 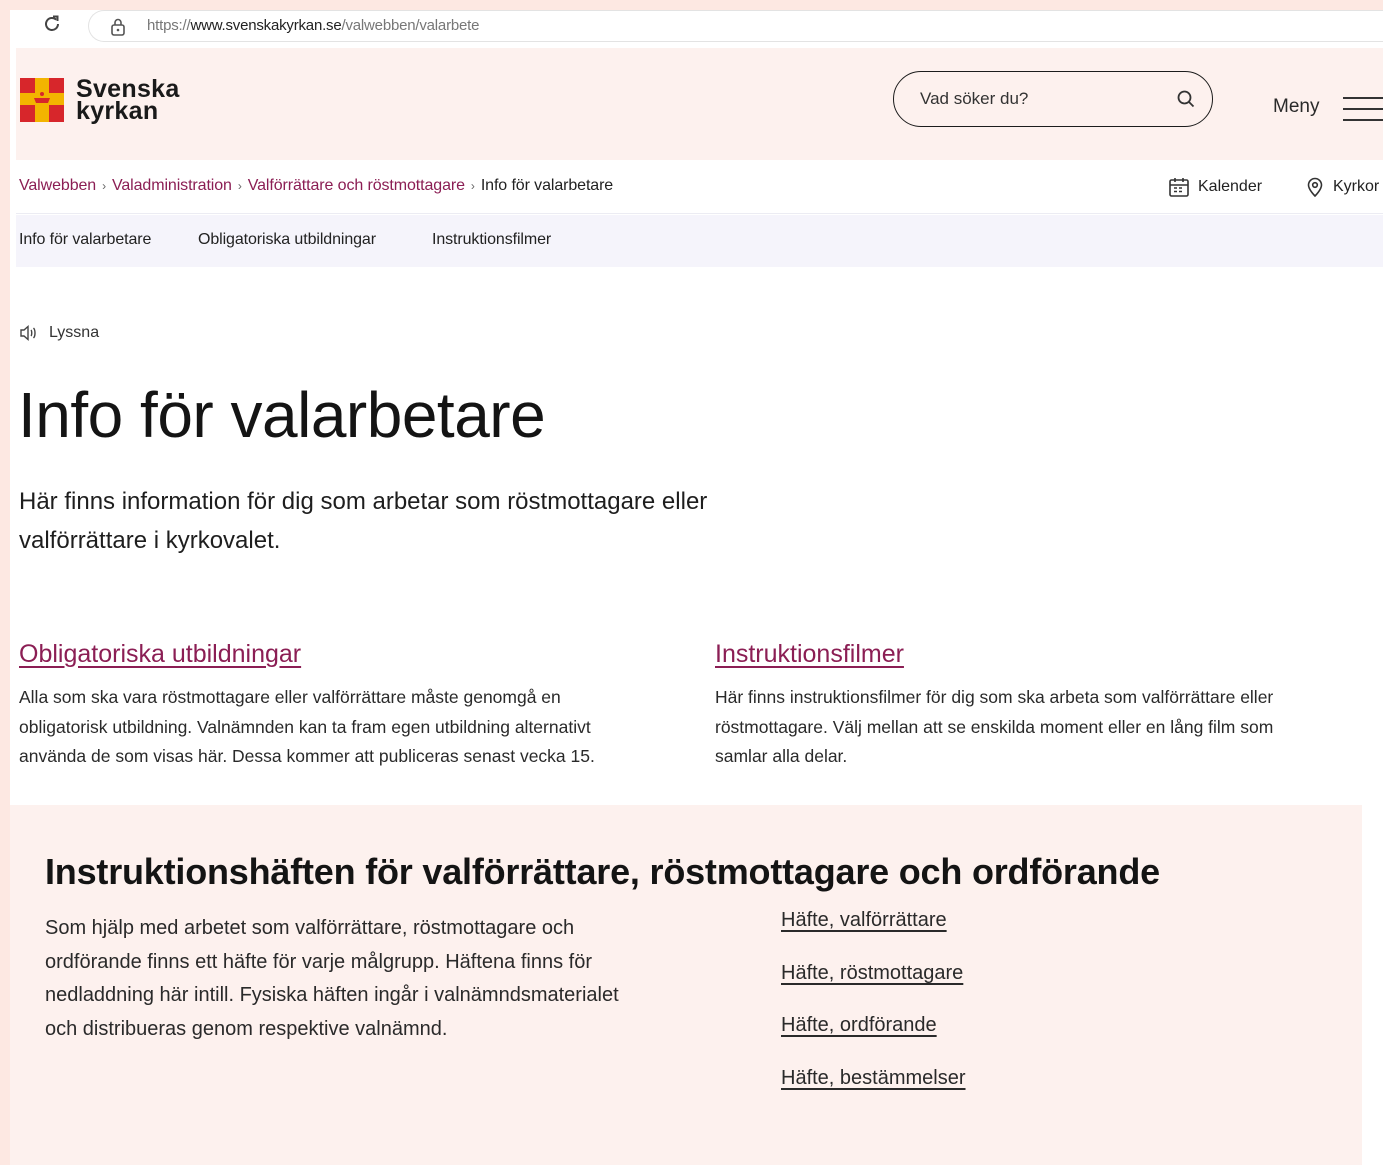 What do you see at coordinates (172, 185) in the screenshot?
I see `breadcrumb-link: Valadministration` at bounding box center [172, 185].